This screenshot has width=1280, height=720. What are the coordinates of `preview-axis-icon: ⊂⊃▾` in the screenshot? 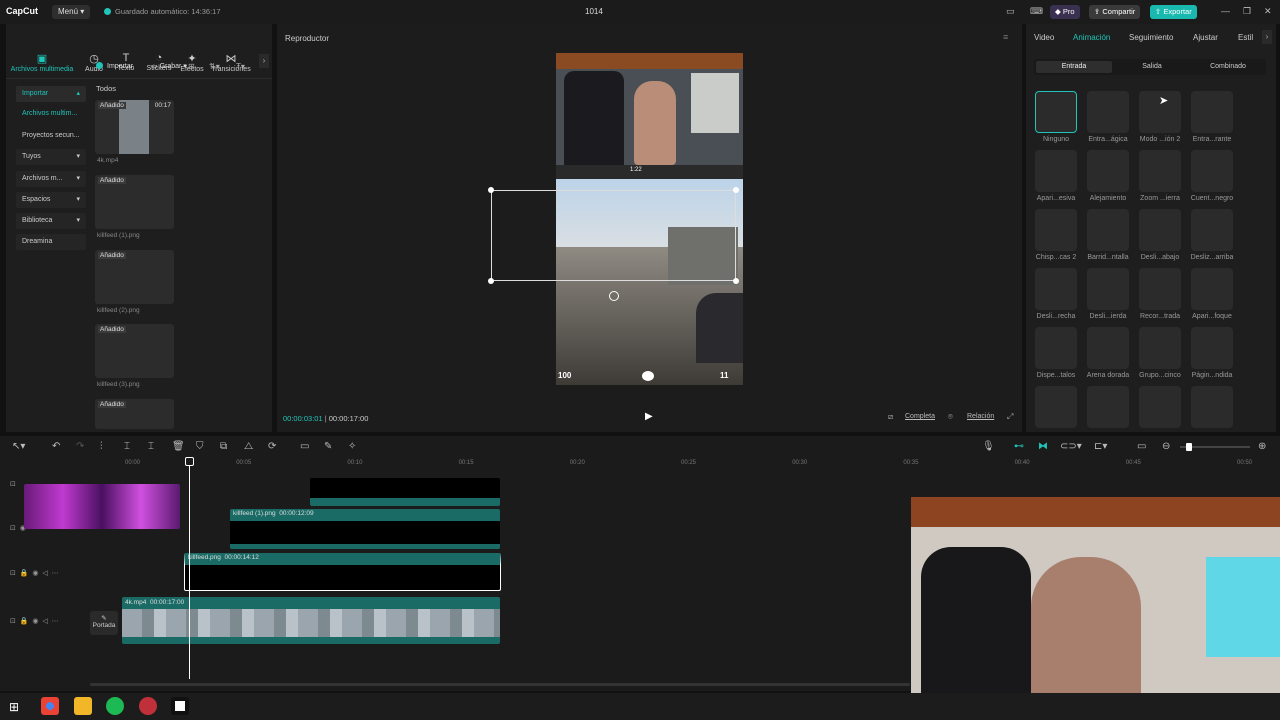 It's located at (1071, 446).